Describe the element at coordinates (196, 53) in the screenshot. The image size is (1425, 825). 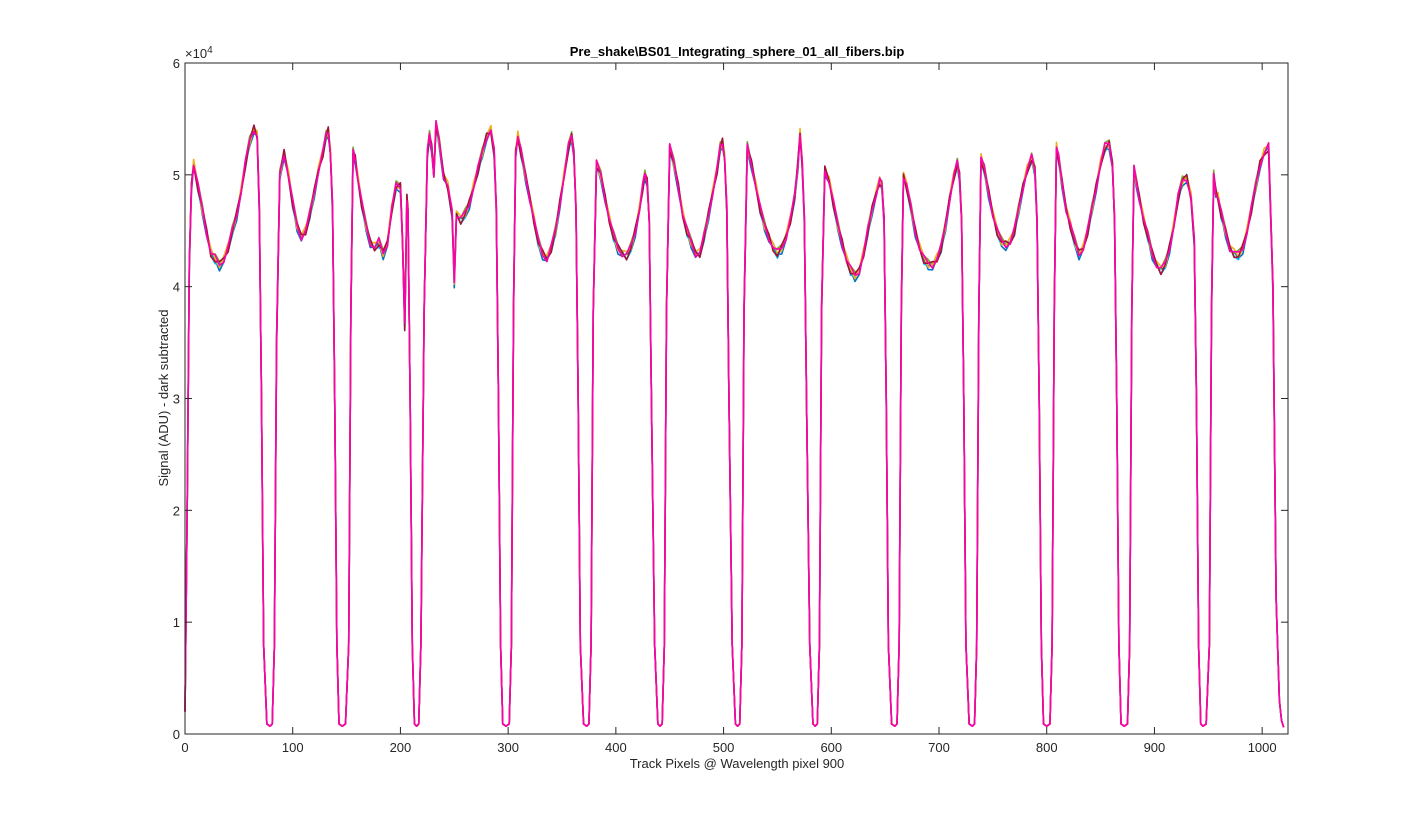
I see `y-exponent-base: ×10` at that location.